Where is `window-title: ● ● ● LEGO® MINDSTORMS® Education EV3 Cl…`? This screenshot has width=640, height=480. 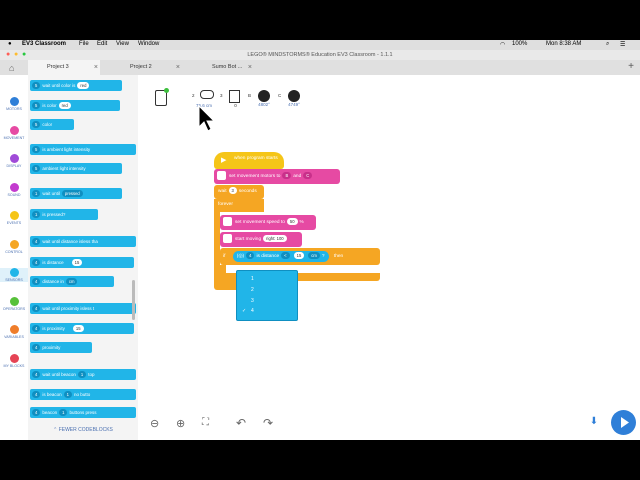 window-title: ● ● ● LEGO® MINDSTORMS® Education EV3 Cl… is located at coordinates (320, 55).